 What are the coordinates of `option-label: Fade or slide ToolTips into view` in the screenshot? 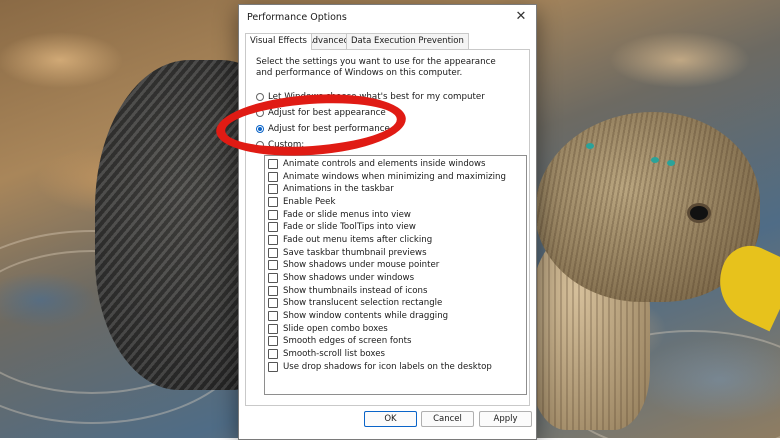 It's located at (349, 227).